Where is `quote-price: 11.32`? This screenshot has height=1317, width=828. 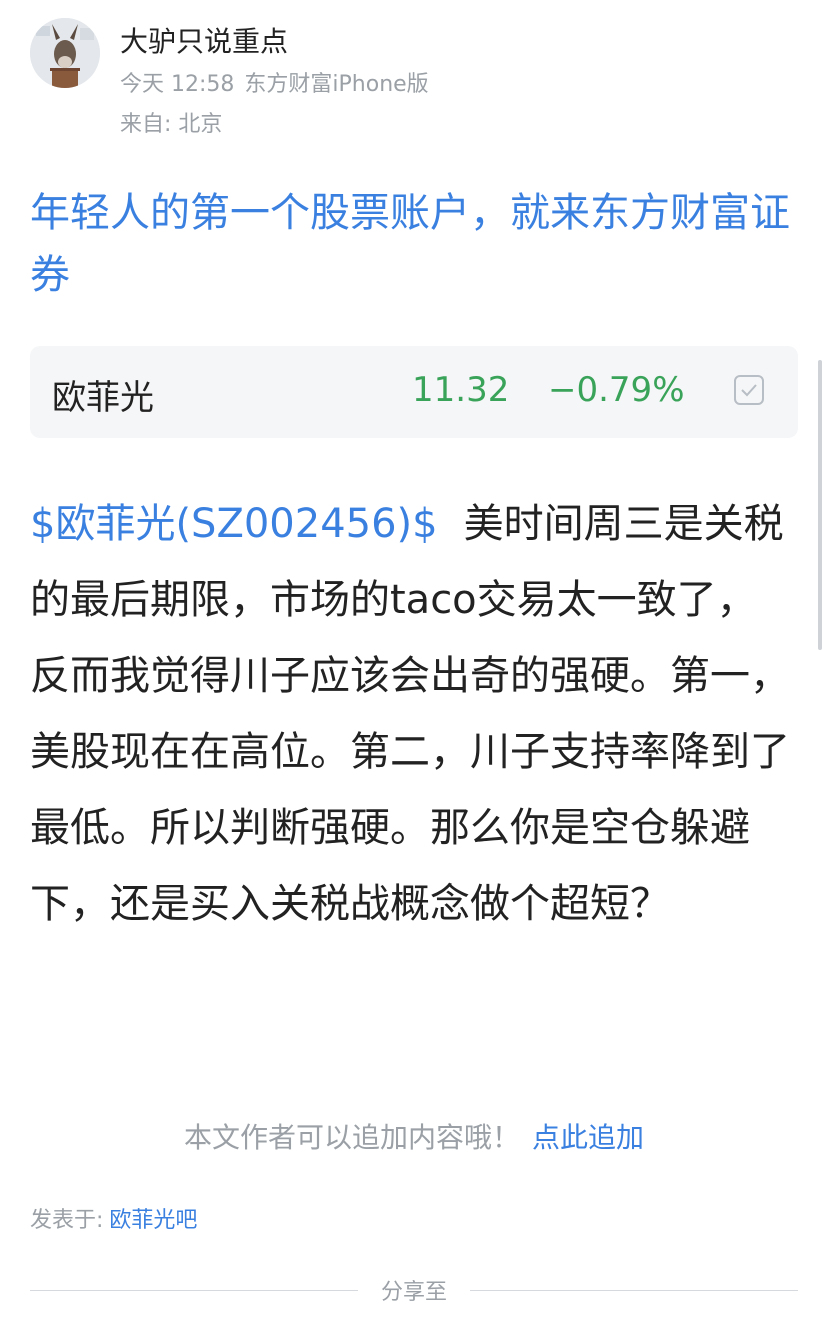
quote-price: 11.32 is located at coordinates (461, 390).